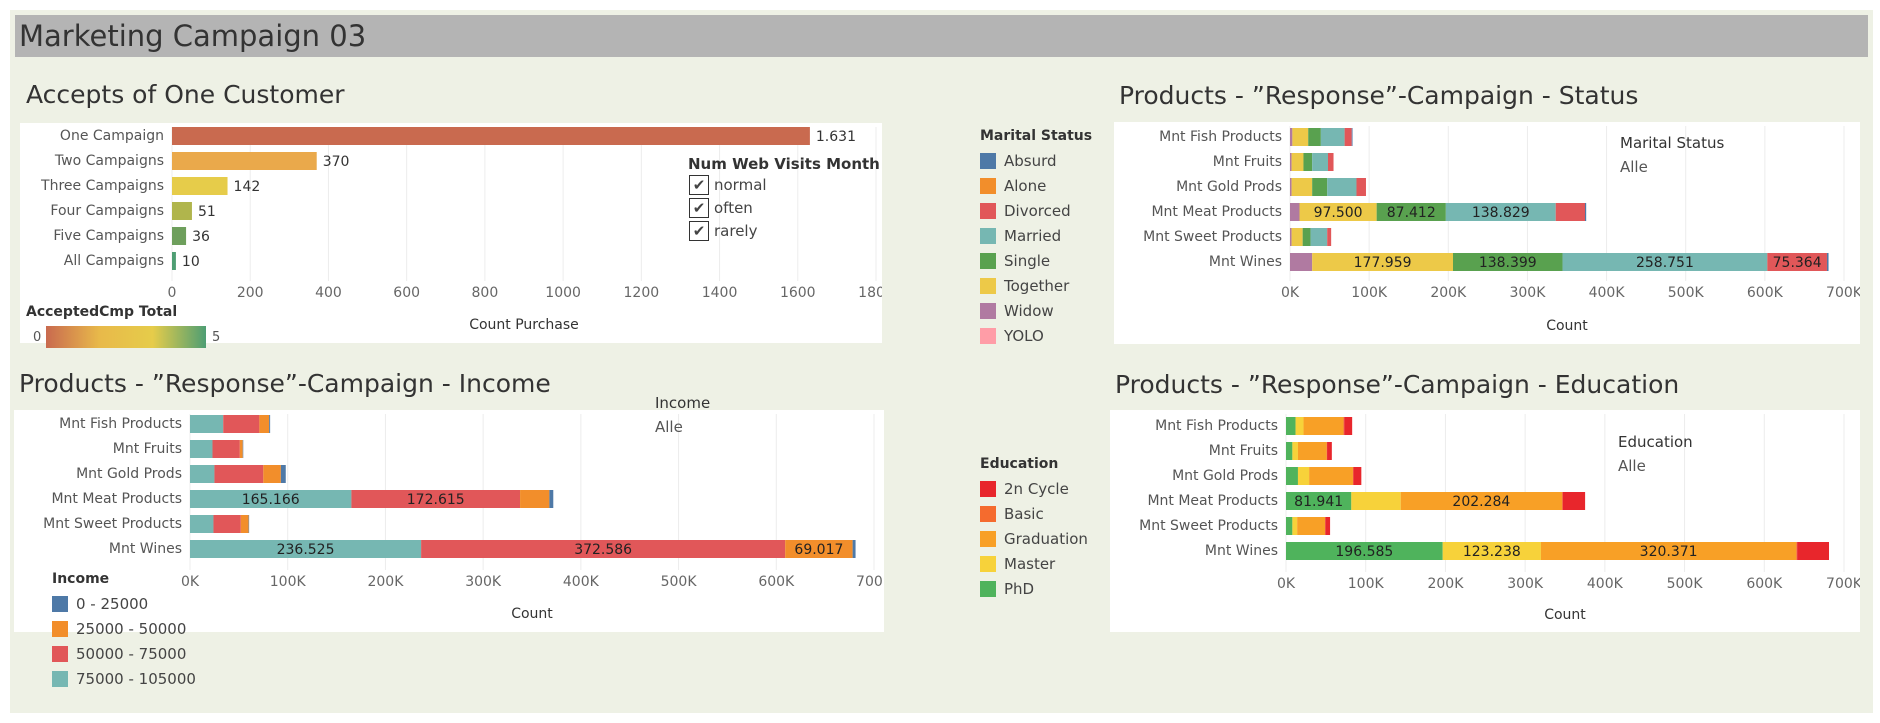 This screenshot has height=723, width=1880. Describe the element at coordinates (1383, 263) in the screenshot. I see `data-label: 177.959` at that location.